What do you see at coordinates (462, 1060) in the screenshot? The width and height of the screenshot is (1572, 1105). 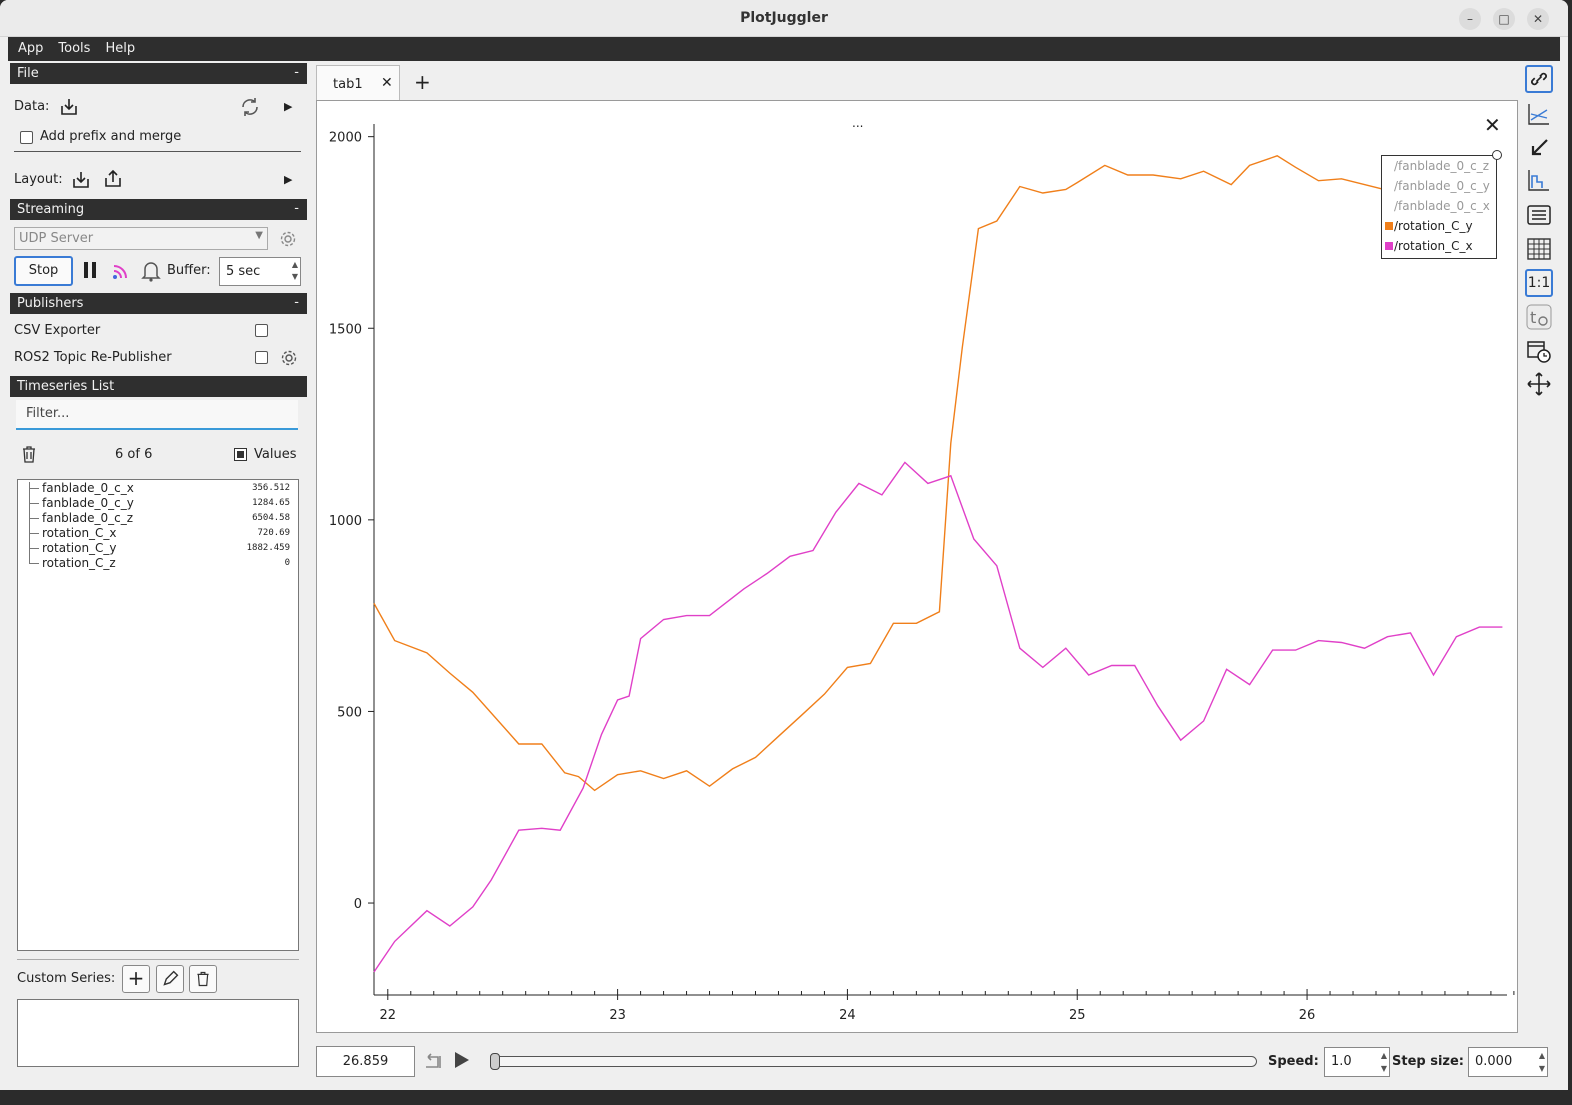 I see `play-icon` at bounding box center [462, 1060].